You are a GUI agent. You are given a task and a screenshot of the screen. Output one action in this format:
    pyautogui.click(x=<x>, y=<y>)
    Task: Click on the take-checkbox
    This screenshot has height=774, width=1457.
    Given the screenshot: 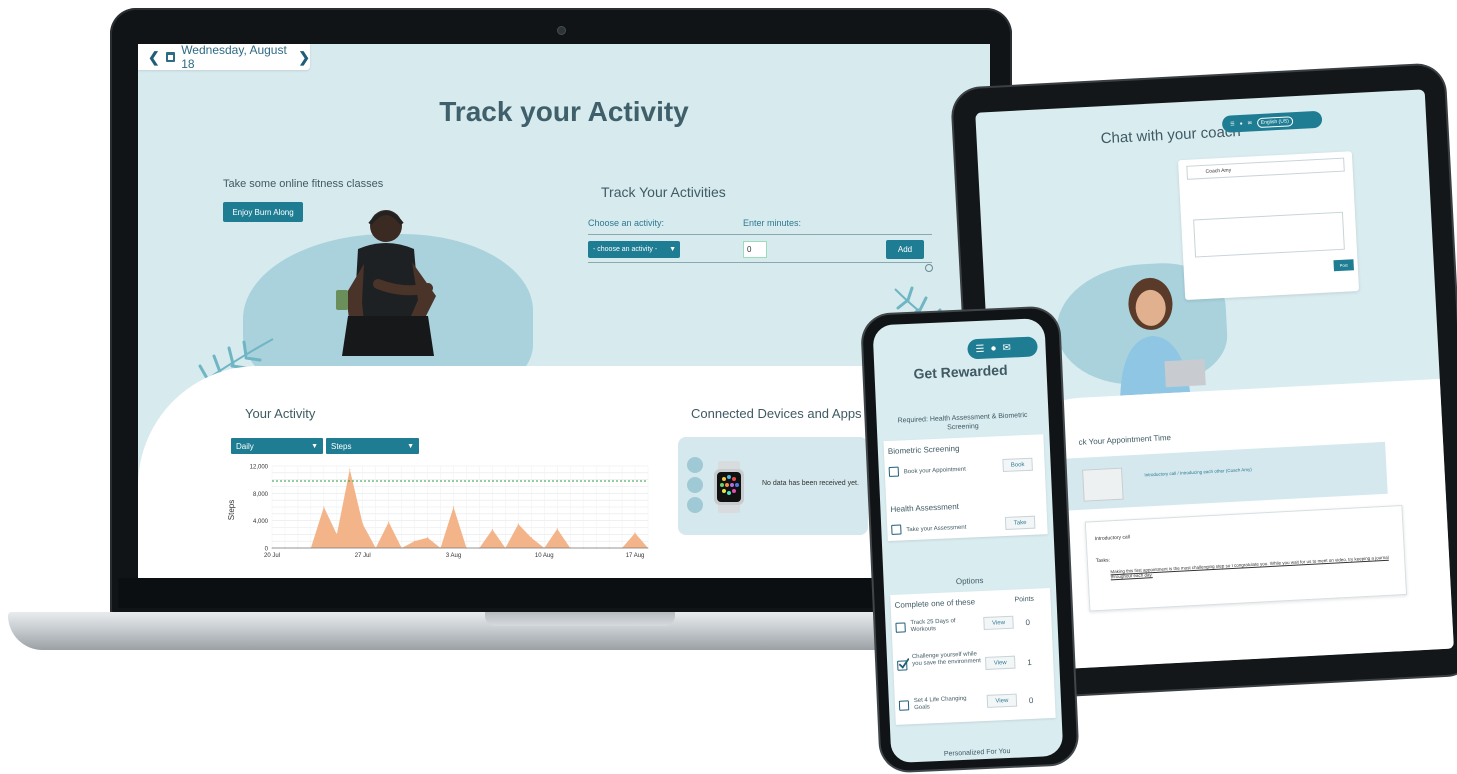 What is the action you would take?
    pyautogui.click(x=896, y=529)
    